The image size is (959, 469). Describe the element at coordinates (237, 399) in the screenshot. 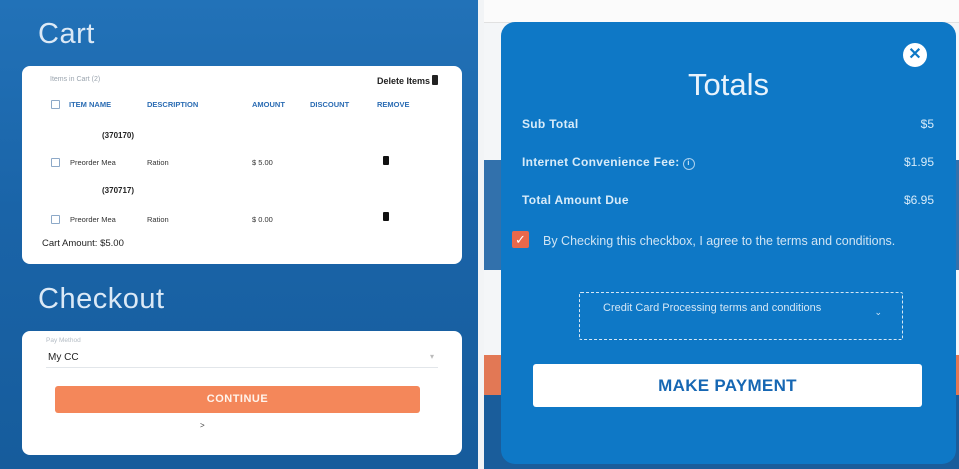

I see `continue-button: CONTINUE` at that location.